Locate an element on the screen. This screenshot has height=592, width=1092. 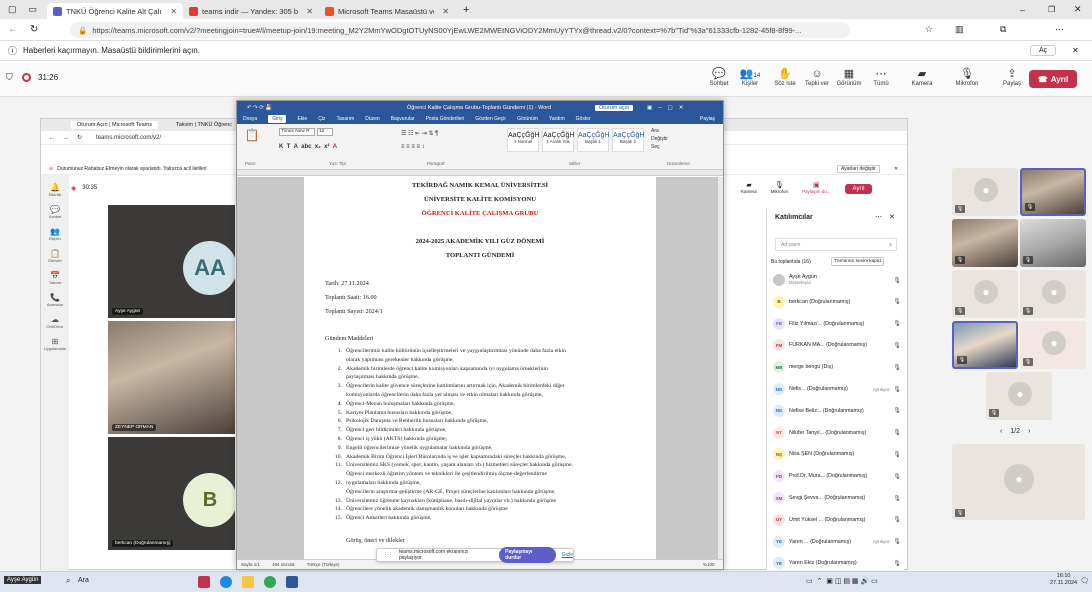
participants-search: Ad yazın ⌕ is located at coordinates (836, 244).